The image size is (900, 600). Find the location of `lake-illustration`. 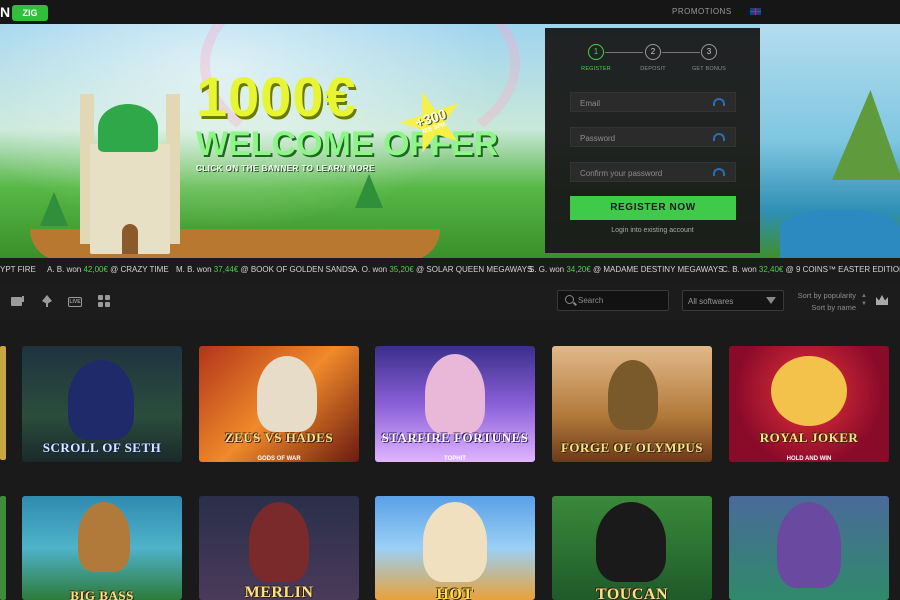

lake-illustration is located at coordinates (840, 234).